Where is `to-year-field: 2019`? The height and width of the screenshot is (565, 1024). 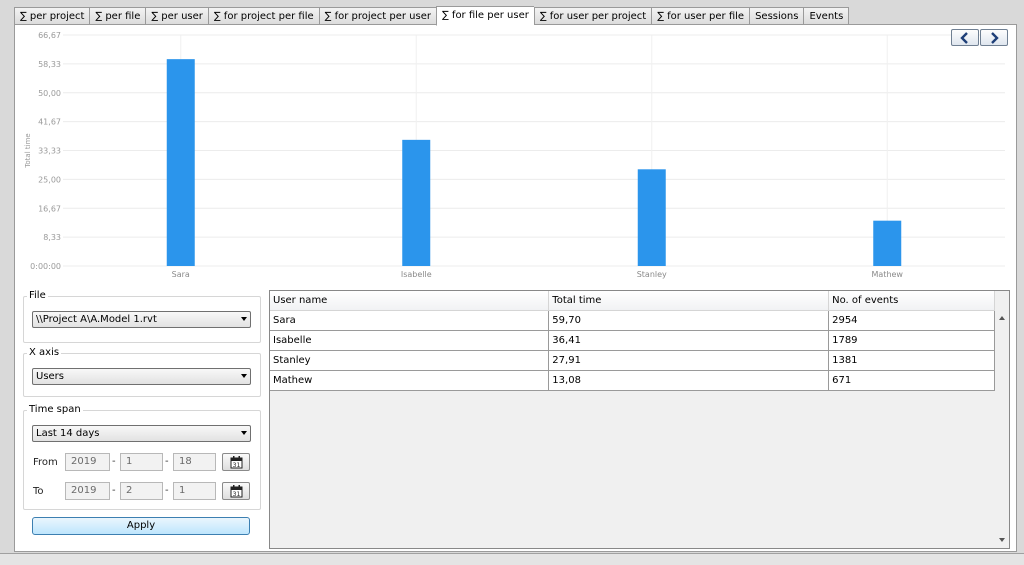 to-year-field: 2019 is located at coordinates (87, 491).